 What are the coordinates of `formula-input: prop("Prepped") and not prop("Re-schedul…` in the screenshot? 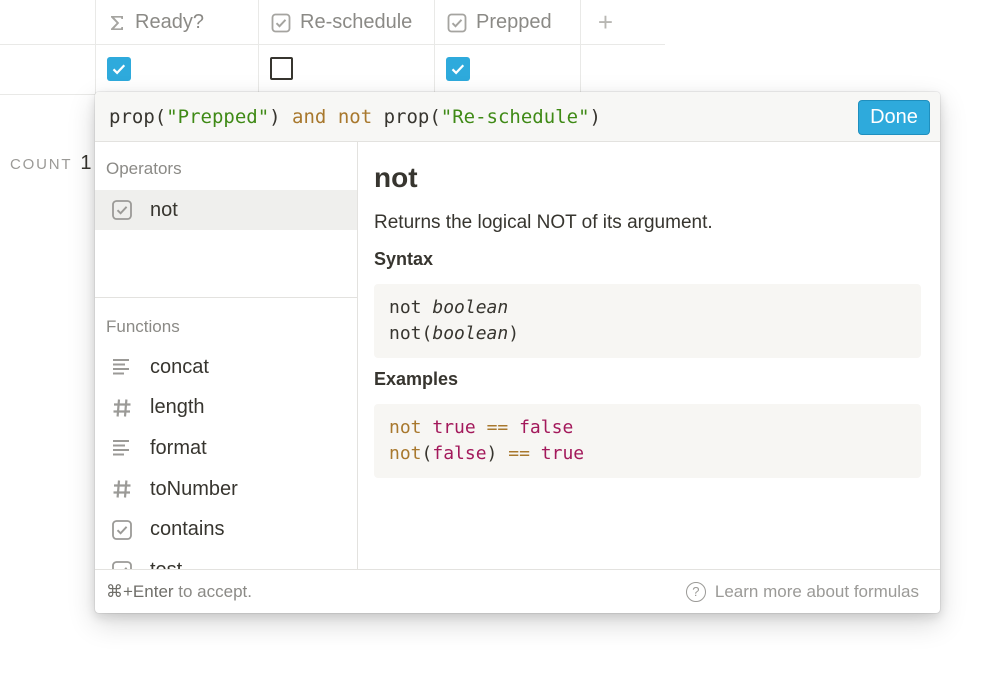 It's located at (517, 117).